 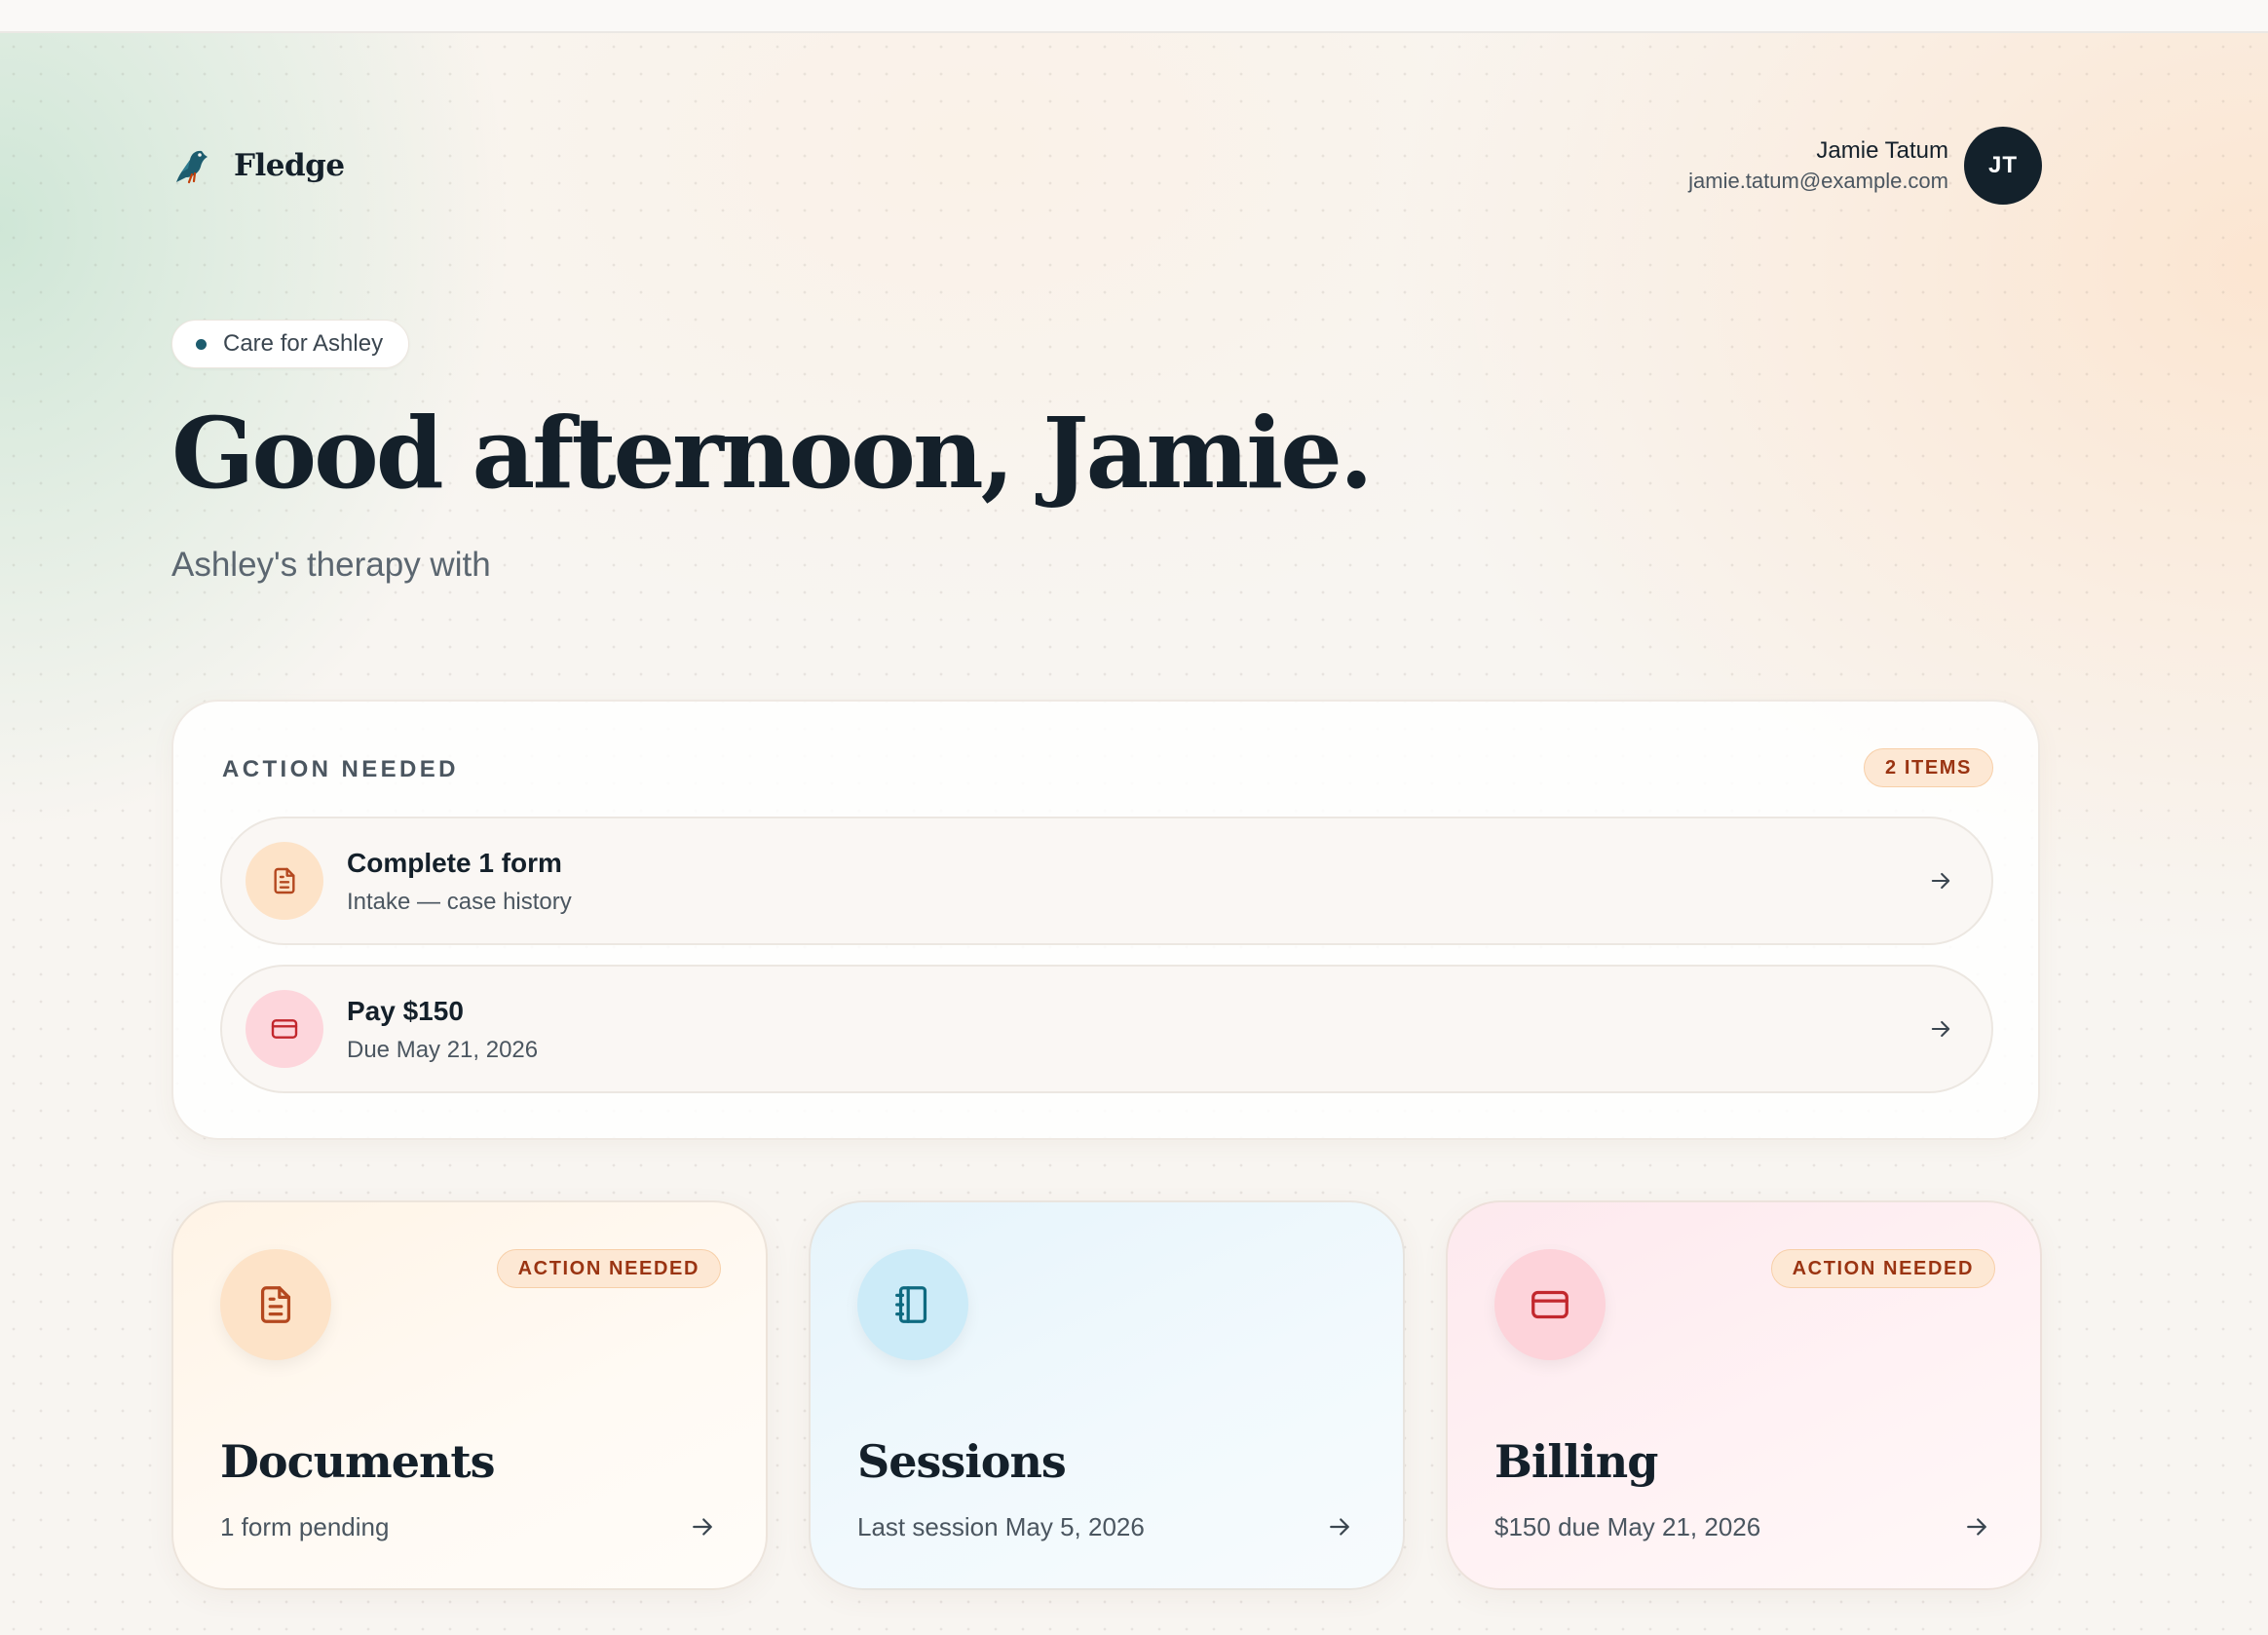 What do you see at coordinates (289, 165) in the screenshot?
I see `brand-name: Fledge` at bounding box center [289, 165].